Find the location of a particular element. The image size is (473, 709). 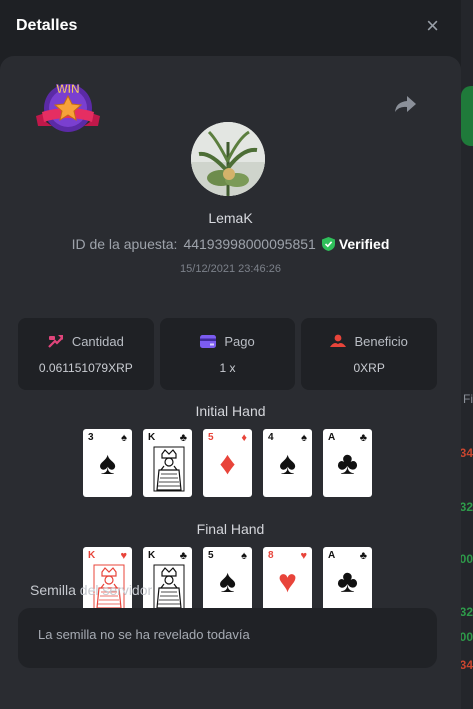

playing-card: 5 ♦ ♦ is located at coordinates (227, 463).